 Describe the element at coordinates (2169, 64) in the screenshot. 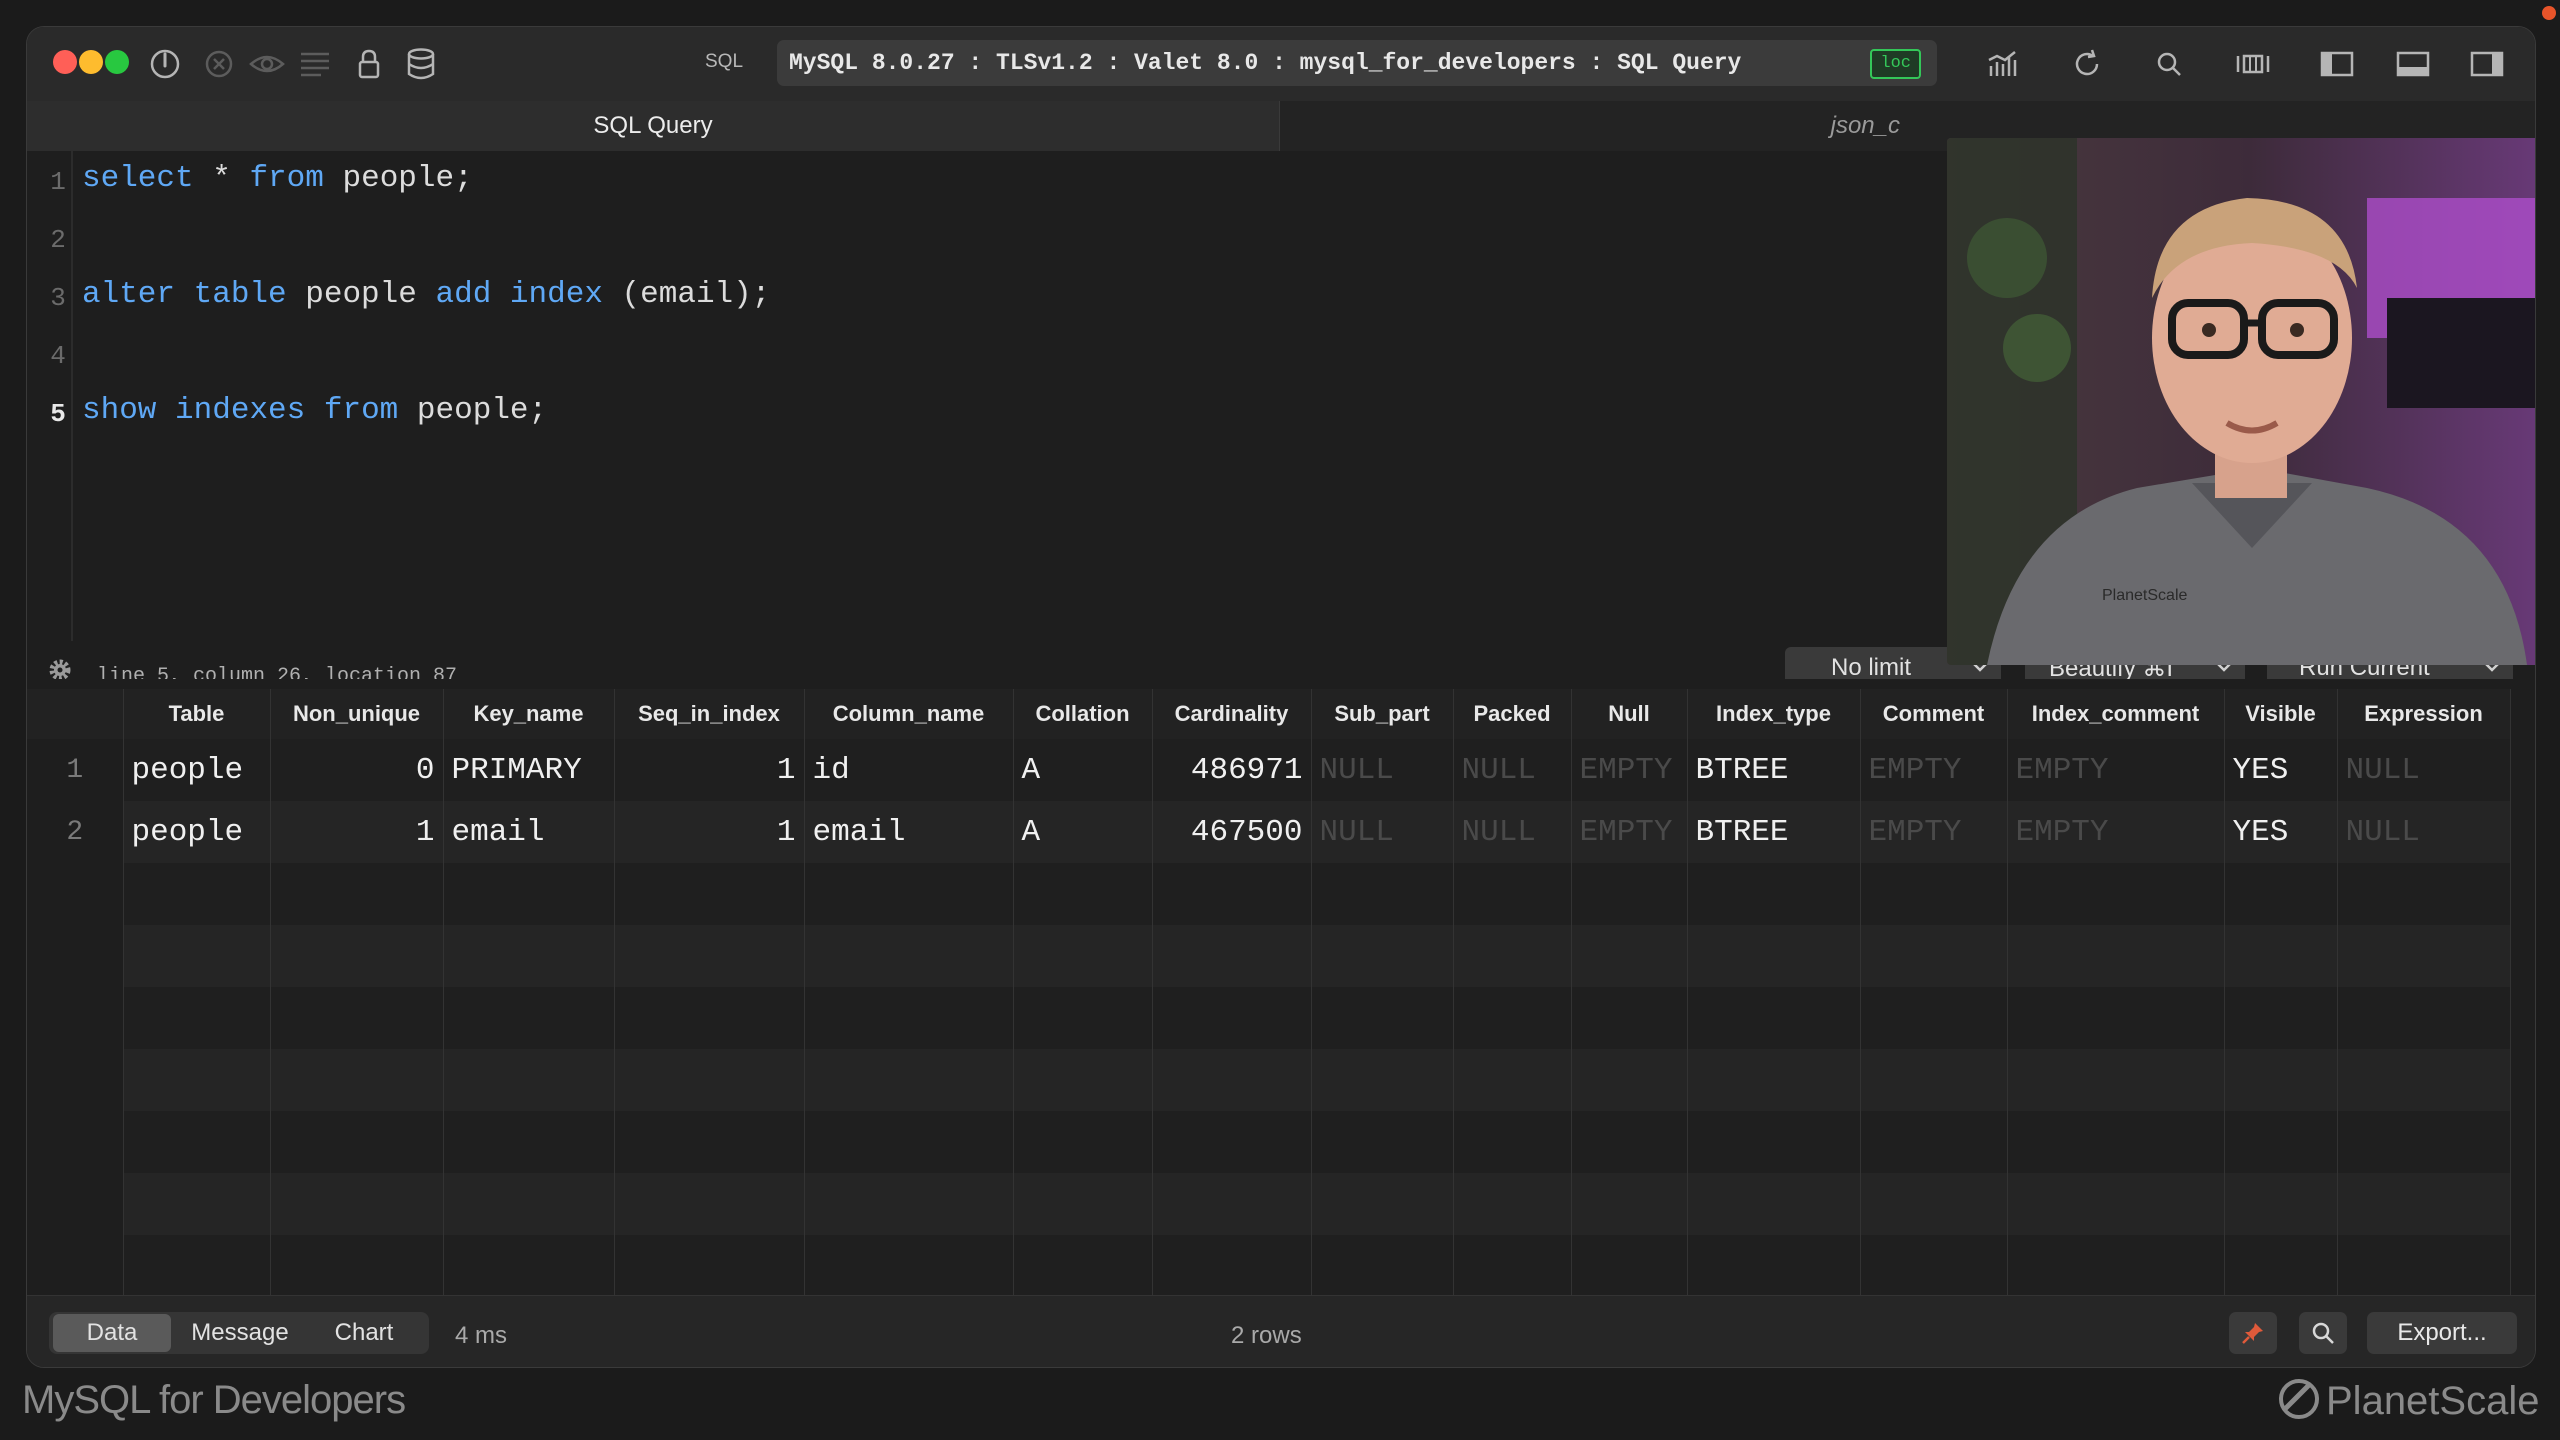

I see `search-icon` at that location.